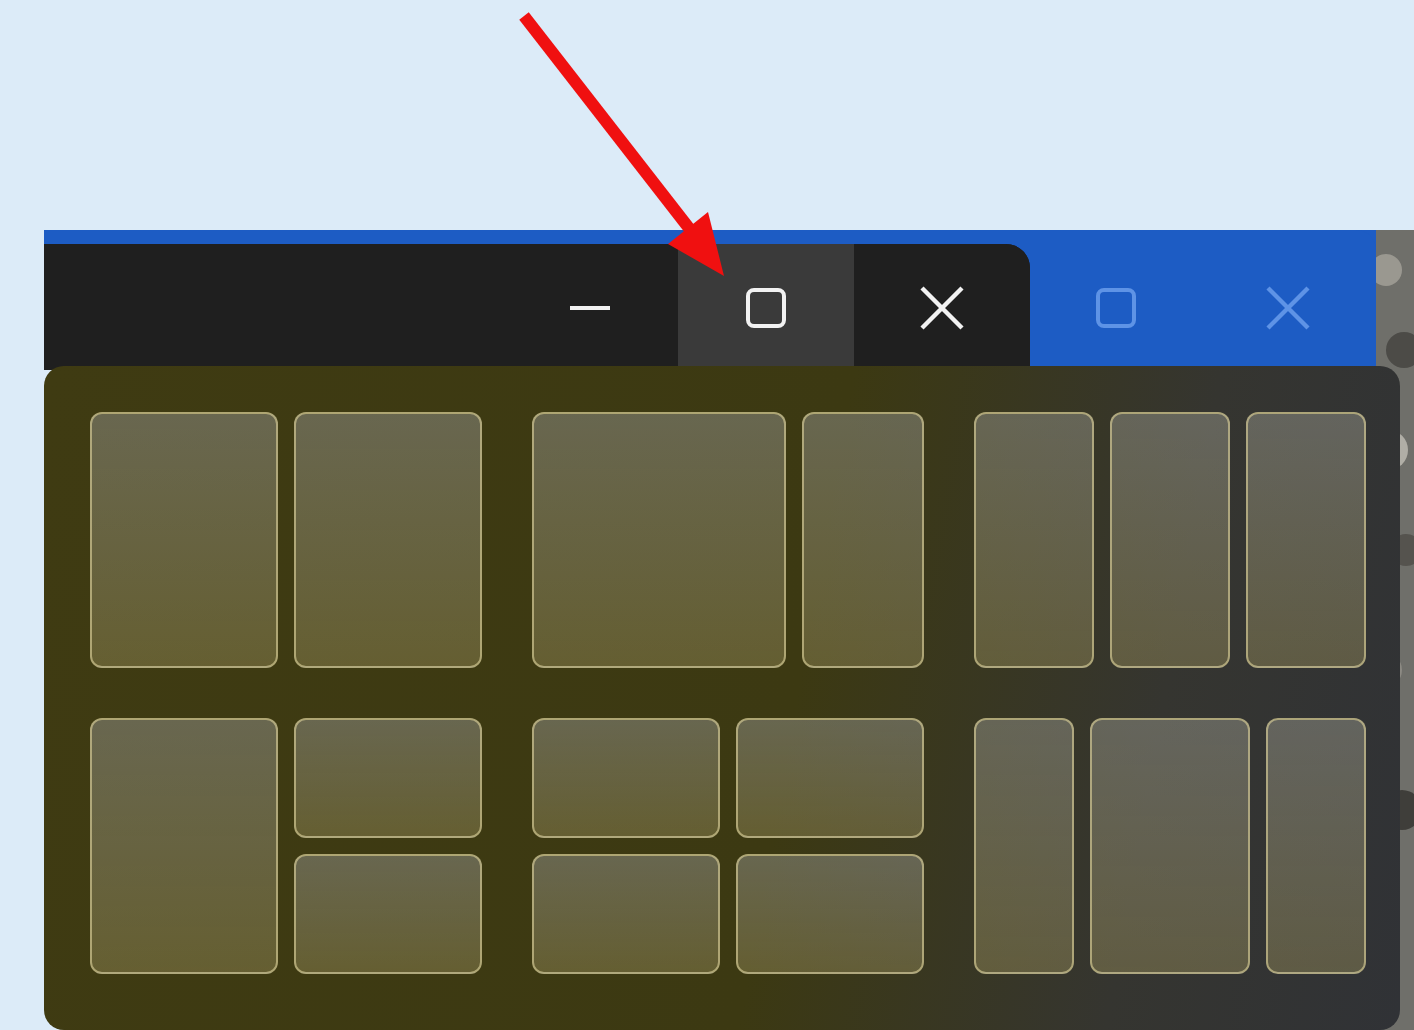 The image size is (1414, 1030). I want to click on minimize-icon, so click(590, 307).